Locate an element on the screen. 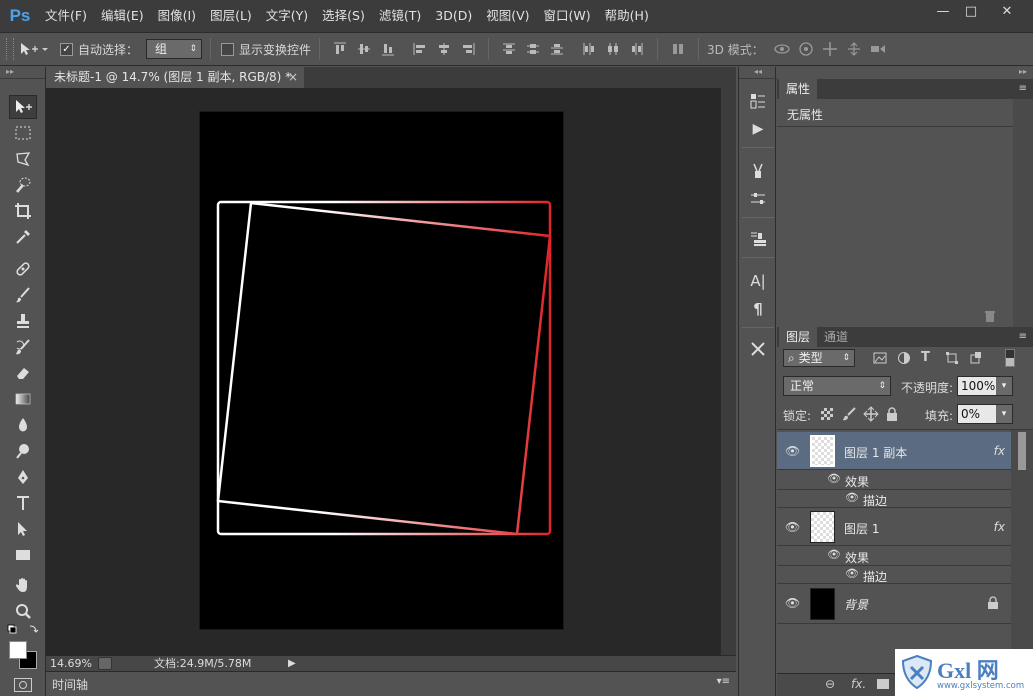 This screenshot has height=696, width=1033. fill-input: 0% ▾ is located at coordinates (985, 414).